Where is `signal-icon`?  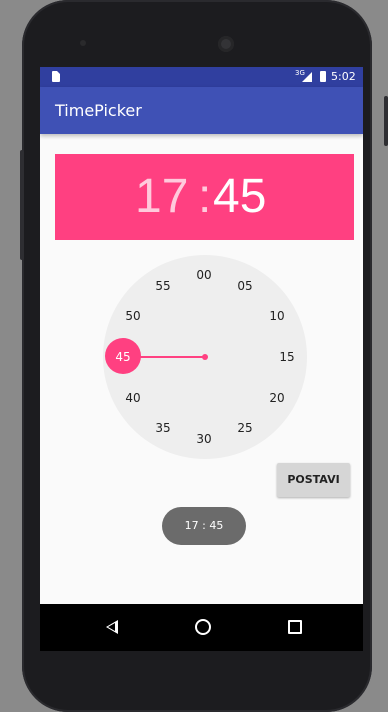 signal-icon is located at coordinates (307, 77).